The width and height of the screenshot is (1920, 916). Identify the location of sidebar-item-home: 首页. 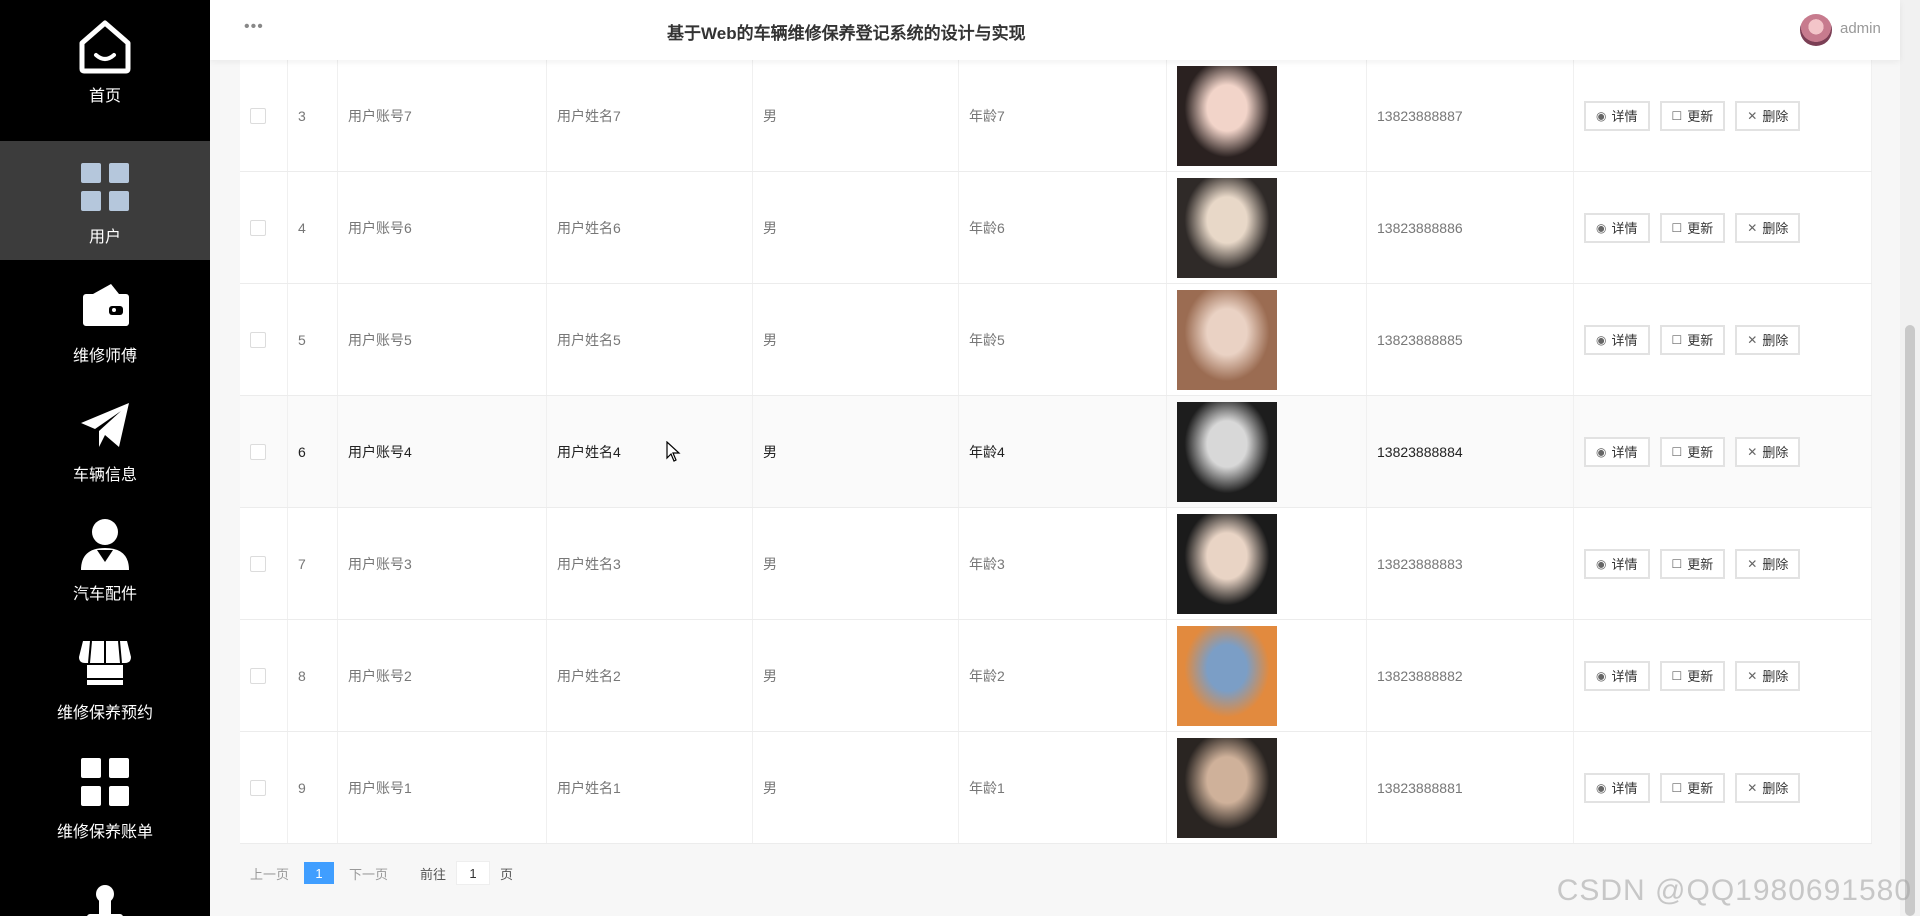
(105, 59).